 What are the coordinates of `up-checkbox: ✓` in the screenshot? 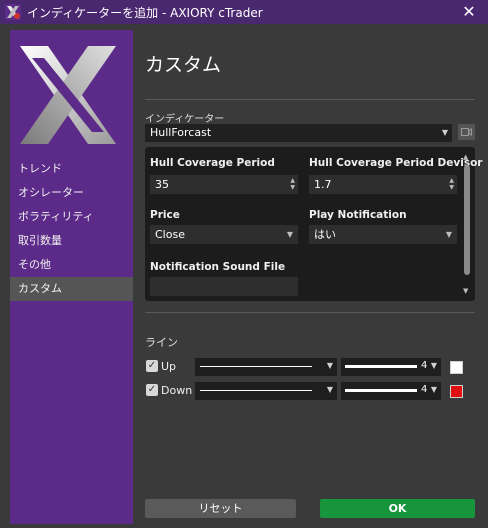 It's located at (152, 366).